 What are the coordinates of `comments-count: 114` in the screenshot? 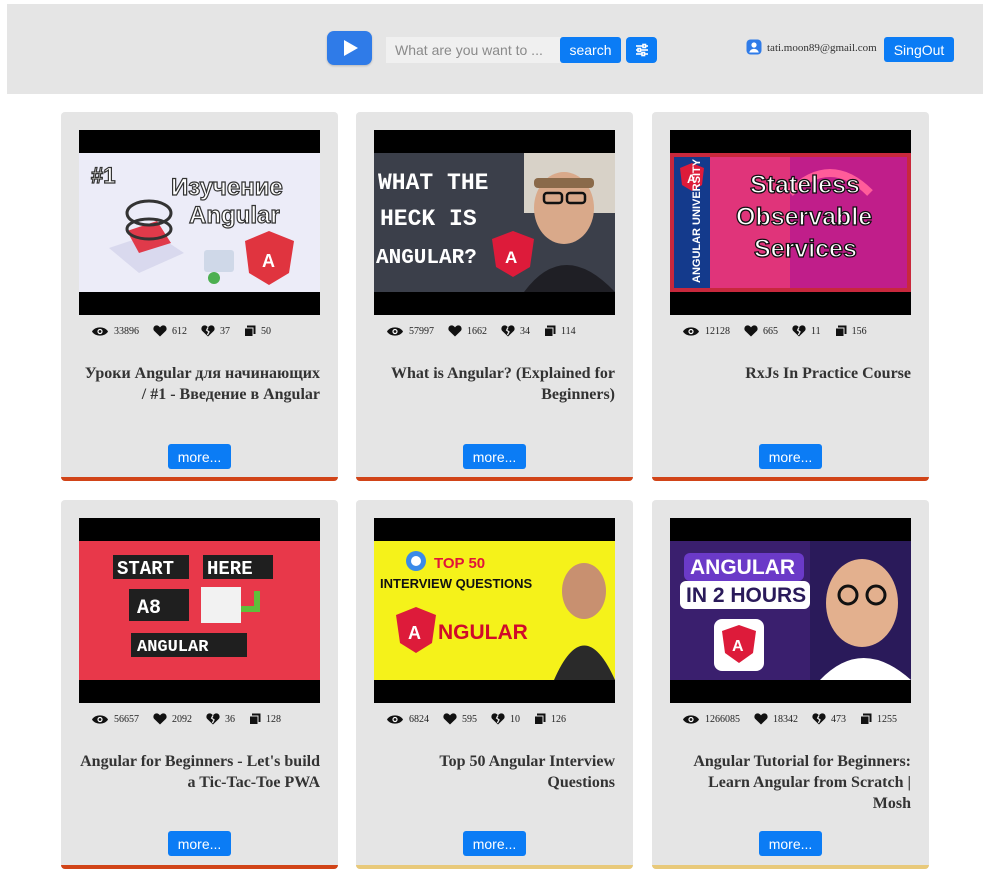 It's located at (568, 331).